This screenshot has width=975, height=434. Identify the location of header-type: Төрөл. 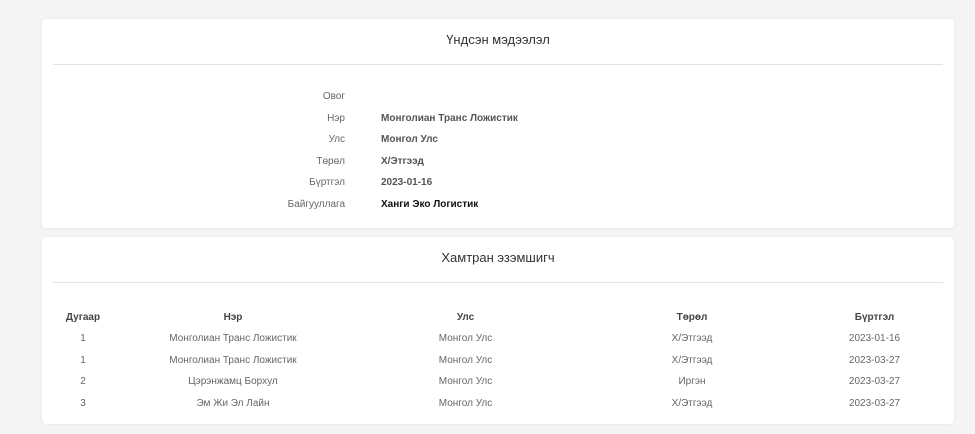
(692, 317).